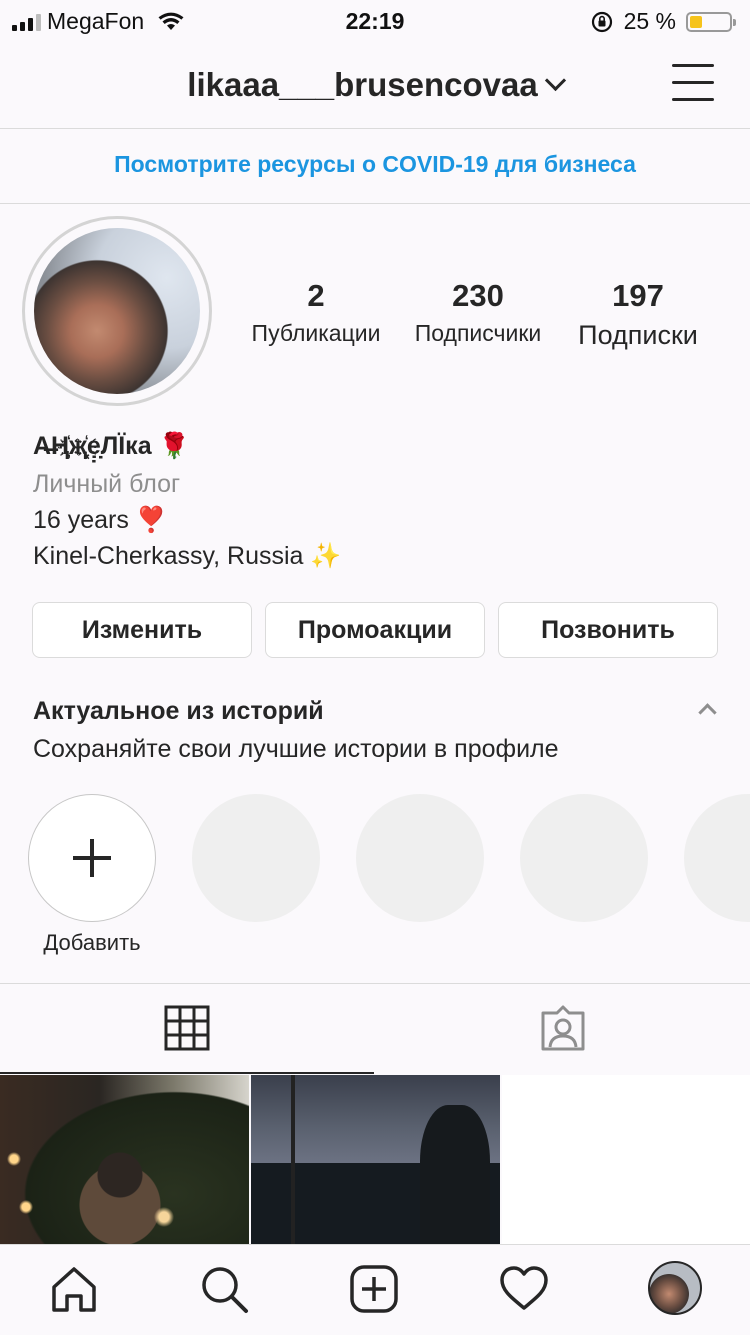 This screenshot has width=750, height=1335. I want to click on stat-posts: 2 Публикации, so click(316, 312).